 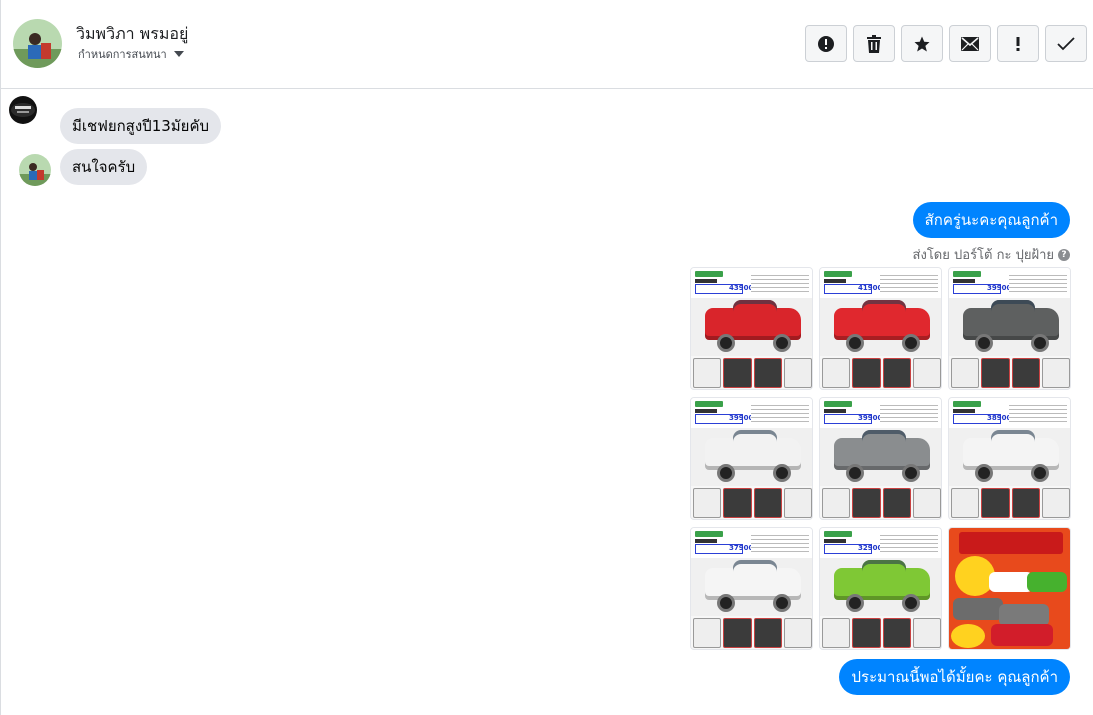 I want to click on message-bubble-outgoing: สักครู่นะคะคุณลูกค้า, so click(x=991, y=220).